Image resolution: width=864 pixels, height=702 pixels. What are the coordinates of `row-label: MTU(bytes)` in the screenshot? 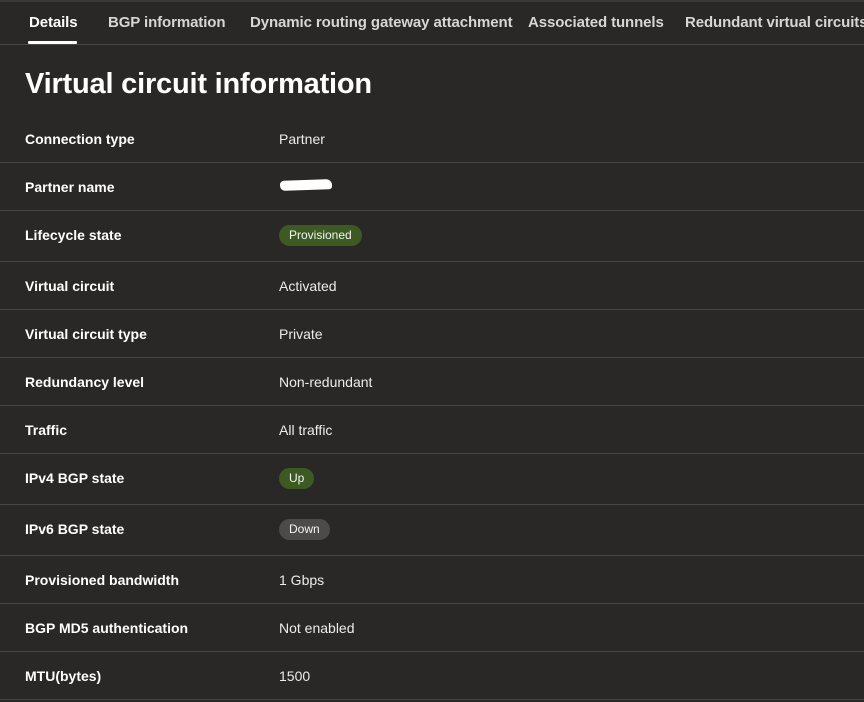 It's located at (63, 676).